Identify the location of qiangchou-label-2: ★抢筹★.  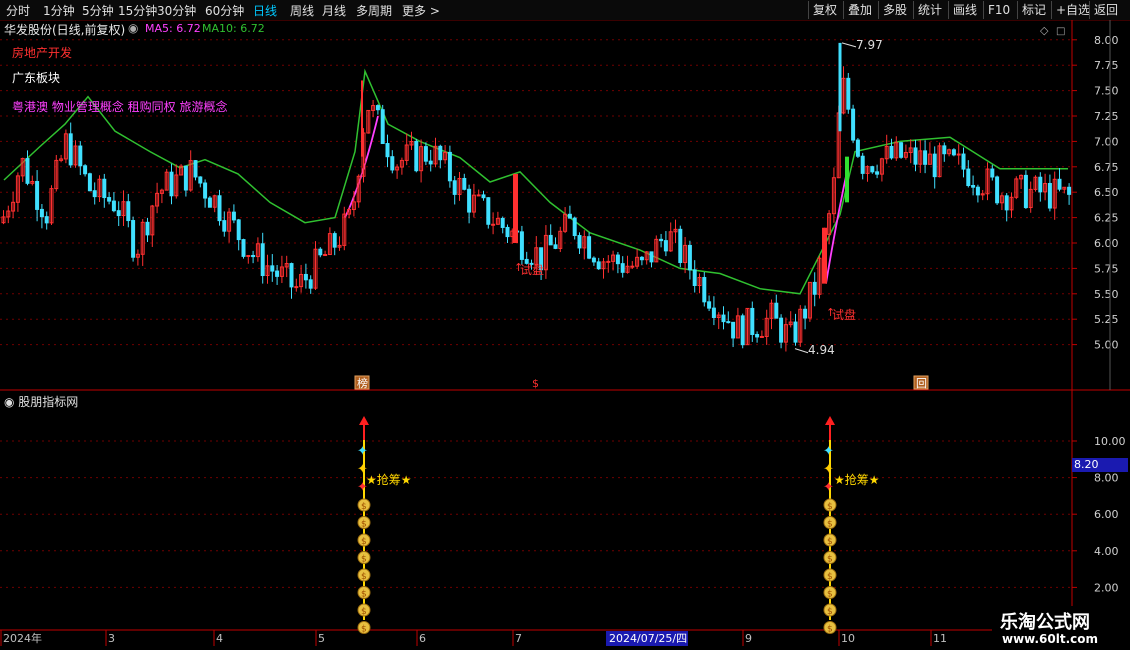
(857, 480).